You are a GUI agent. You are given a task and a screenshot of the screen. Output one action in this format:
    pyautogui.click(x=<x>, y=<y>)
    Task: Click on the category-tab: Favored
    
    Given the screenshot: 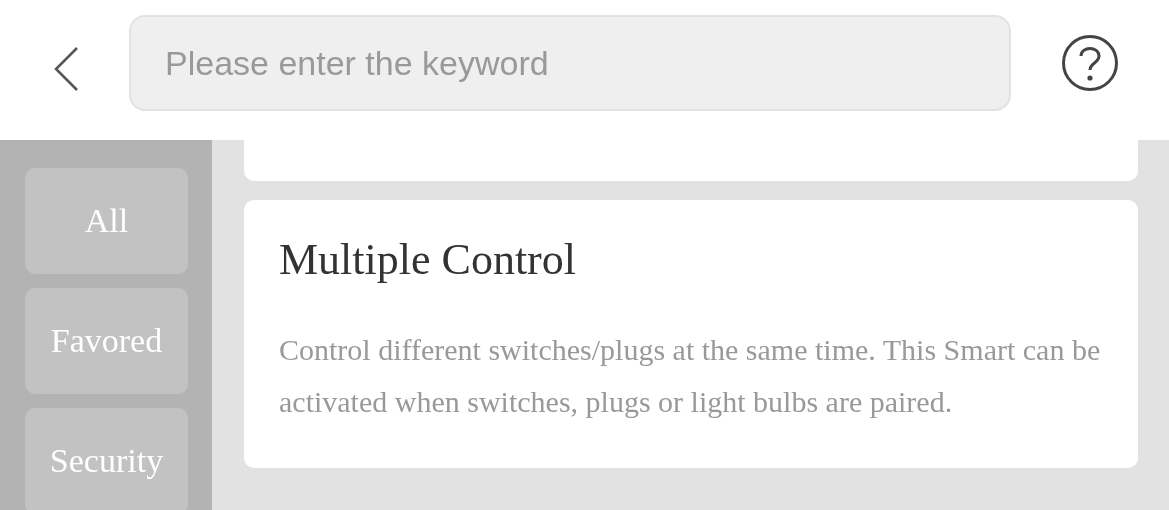 What is the action you would take?
    pyautogui.click(x=106, y=341)
    